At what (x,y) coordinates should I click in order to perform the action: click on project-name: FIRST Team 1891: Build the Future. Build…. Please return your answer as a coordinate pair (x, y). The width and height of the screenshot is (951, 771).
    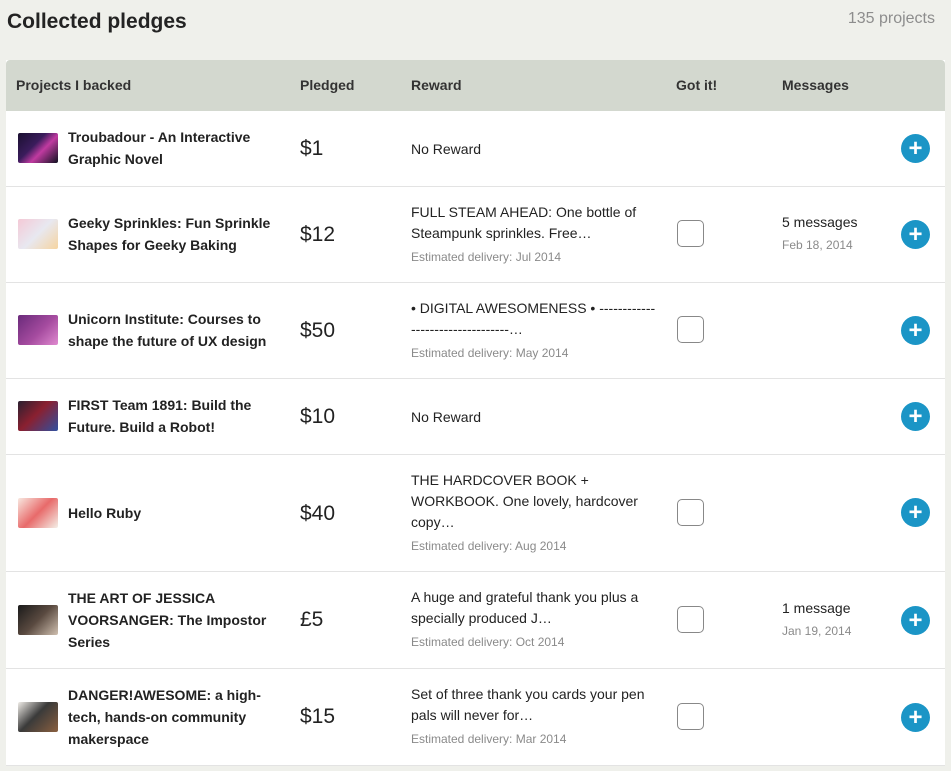
    Looking at the image, I should click on (173, 416).